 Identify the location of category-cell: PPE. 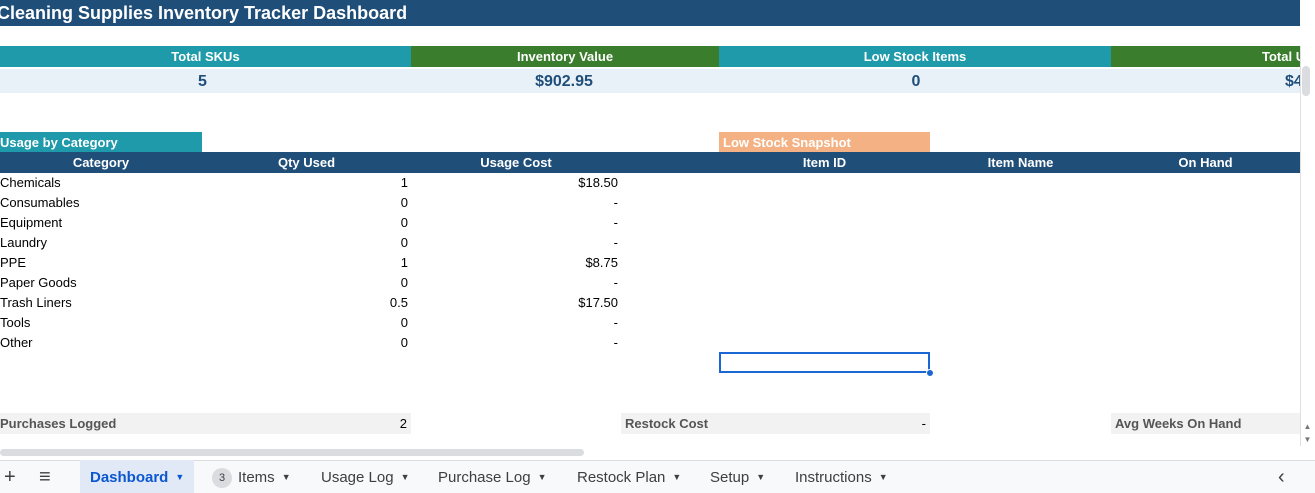
(101, 263).